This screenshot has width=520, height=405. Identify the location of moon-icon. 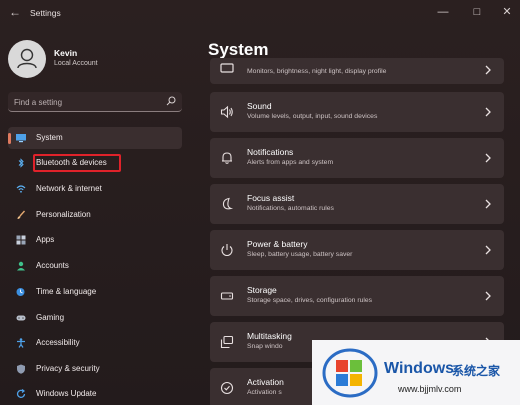
(228, 203).